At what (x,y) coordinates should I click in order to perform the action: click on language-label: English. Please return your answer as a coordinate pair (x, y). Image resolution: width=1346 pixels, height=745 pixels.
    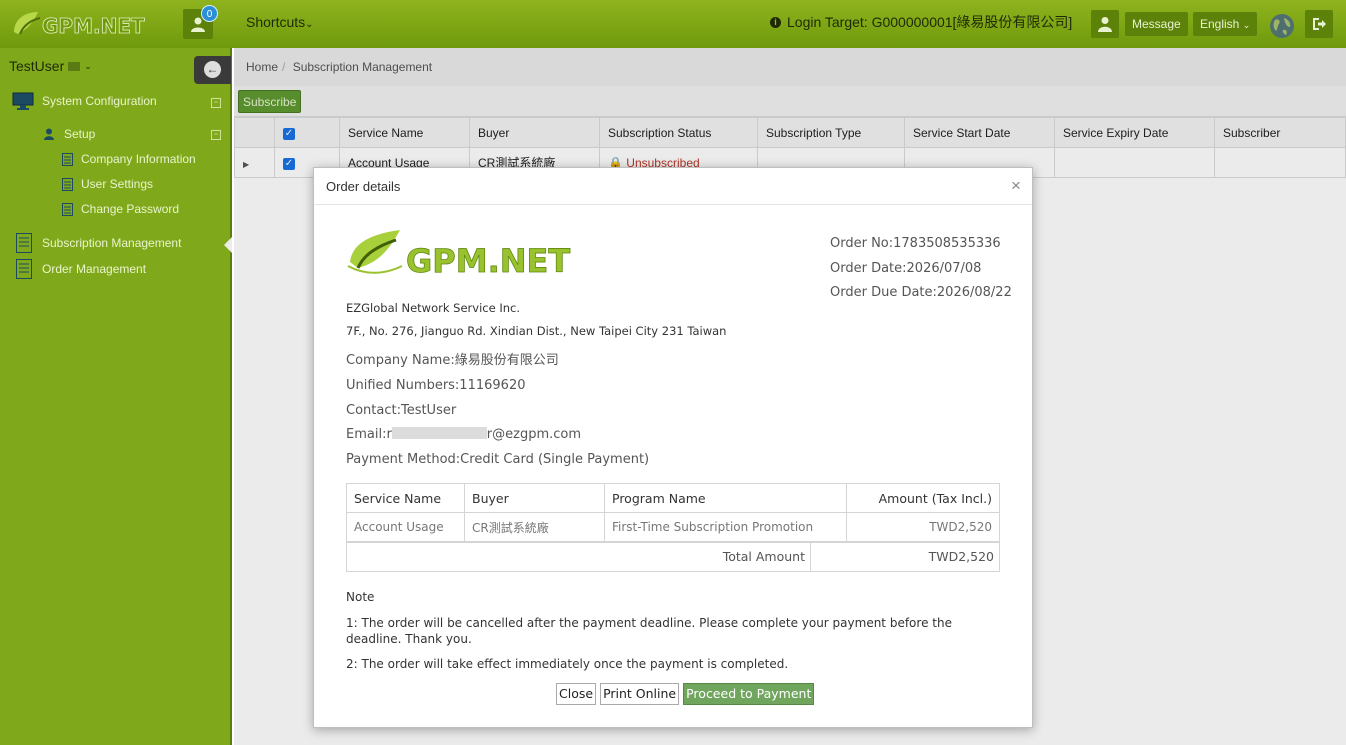
    Looking at the image, I should click on (1220, 24).